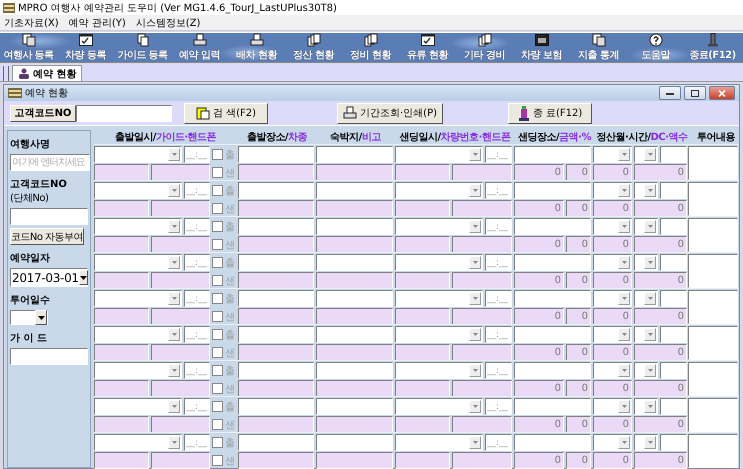 The width and height of the screenshot is (743, 469). Describe the element at coordinates (712, 47) in the screenshot. I see `toolbar-button: 종료(F12)` at that location.